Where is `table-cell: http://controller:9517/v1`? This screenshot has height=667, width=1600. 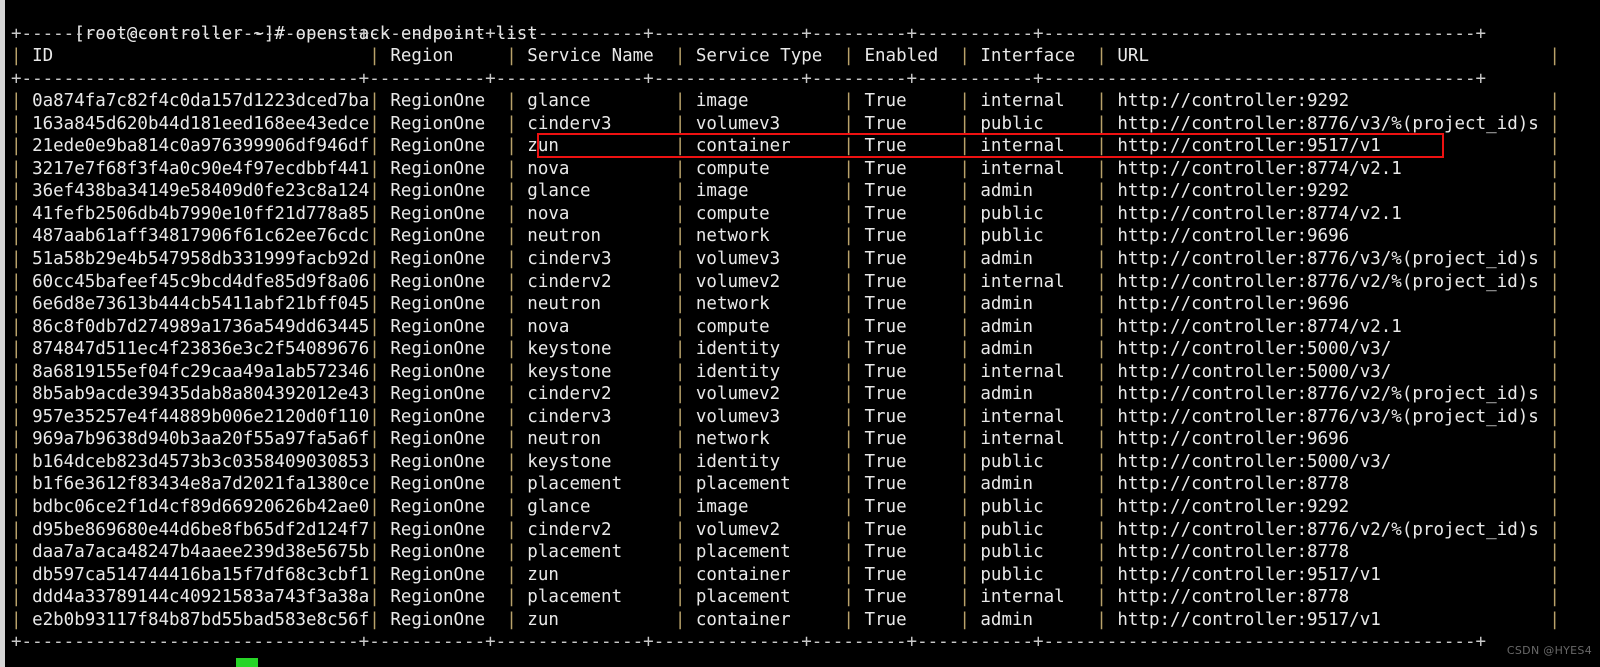
table-cell: http://controller:9517/v1 is located at coordinates (1333, 574).